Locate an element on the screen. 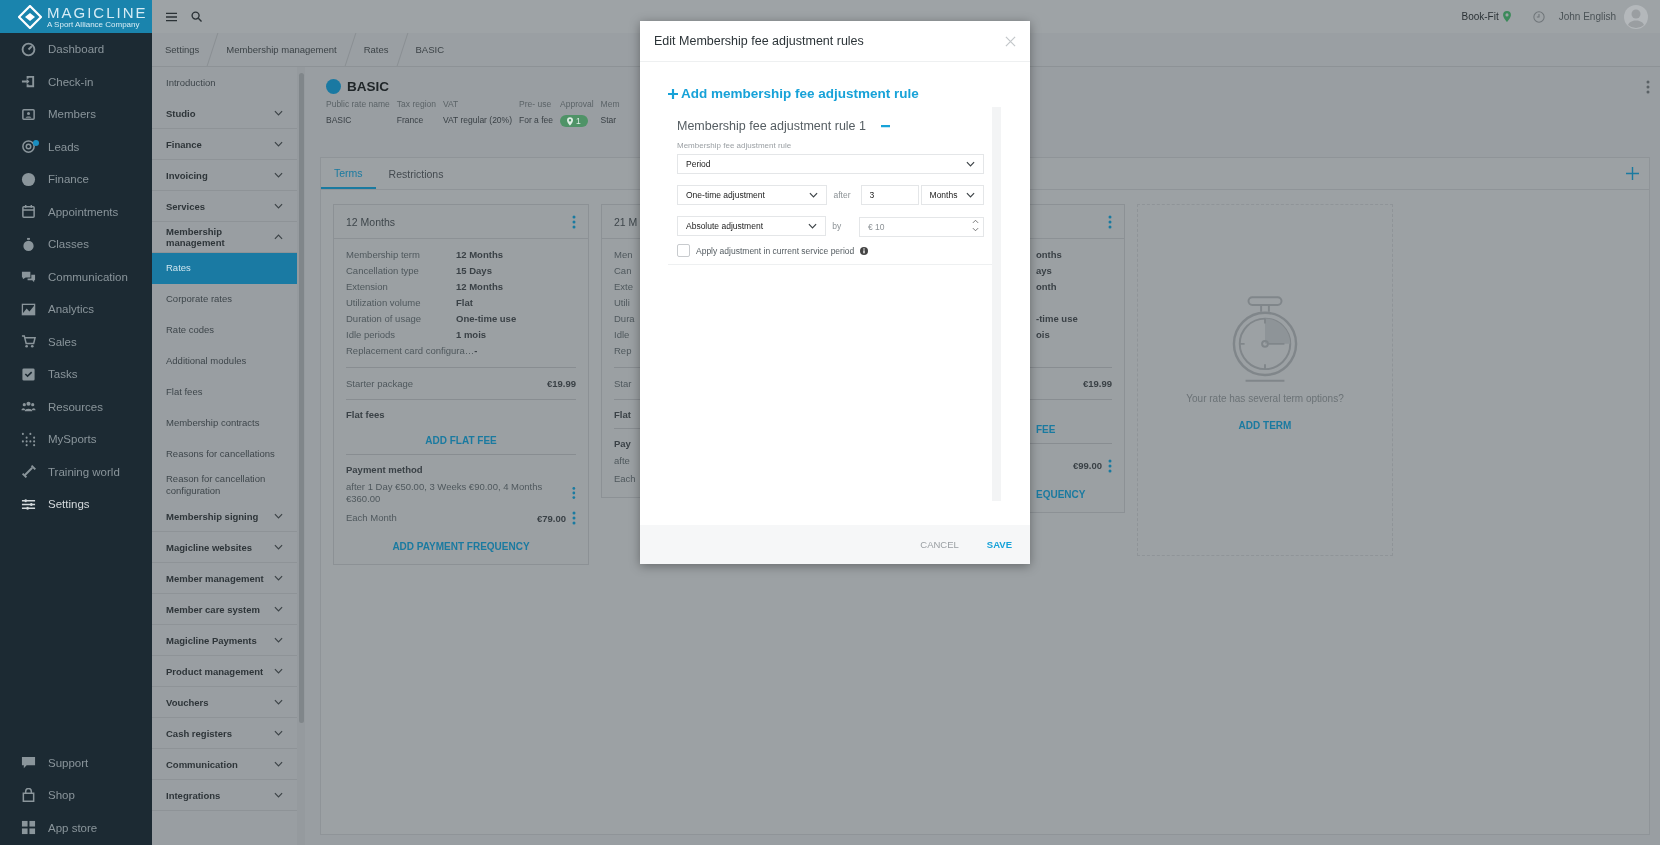 This screenshot has height=845, width=1660. plus-icon is located at coordinates (1632, 173).